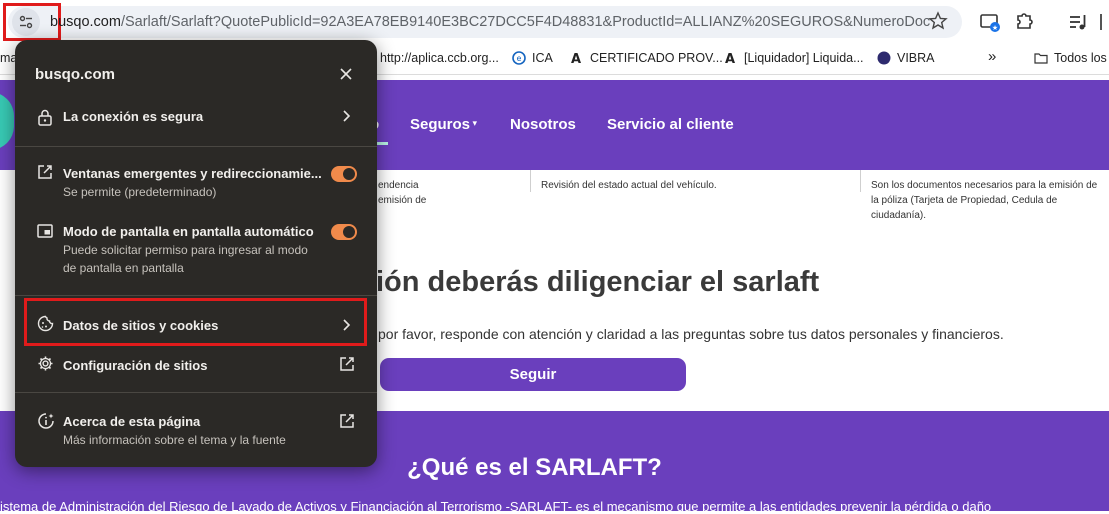 The height and width of the screenshot is (514, 1109). Describe the element at coordinates (344, 174) in the screenshot. I see `popups-toggle` at that location.